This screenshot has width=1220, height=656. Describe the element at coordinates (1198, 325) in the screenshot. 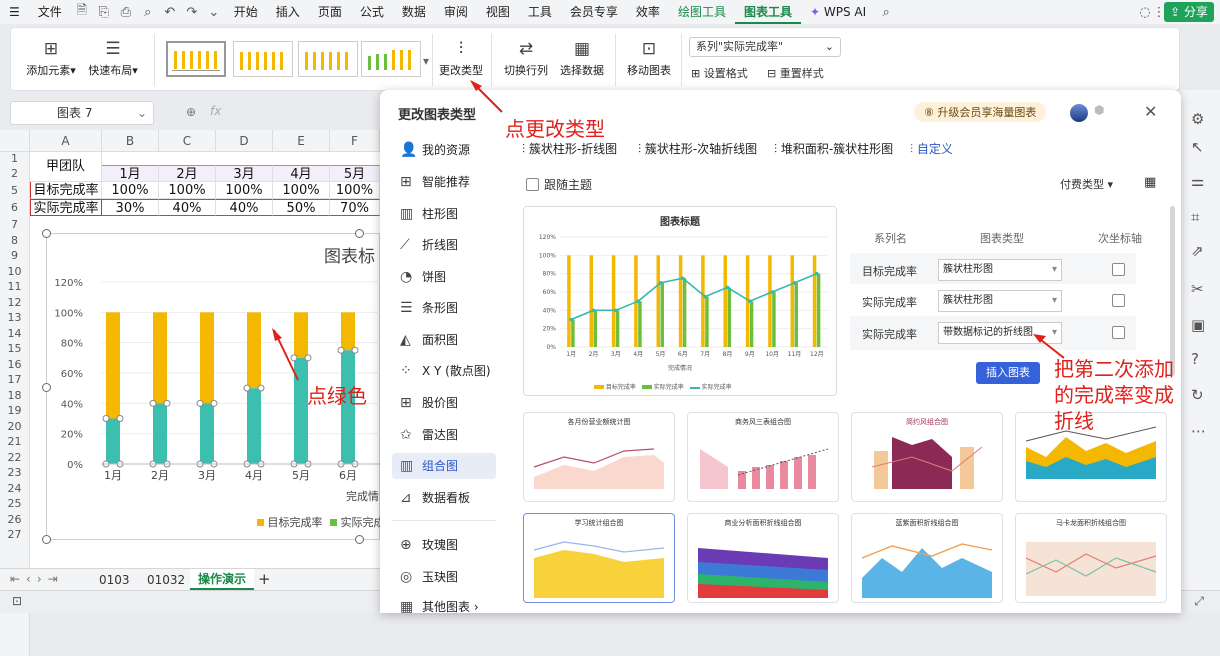

I see `book-icon: ▣` at that location.